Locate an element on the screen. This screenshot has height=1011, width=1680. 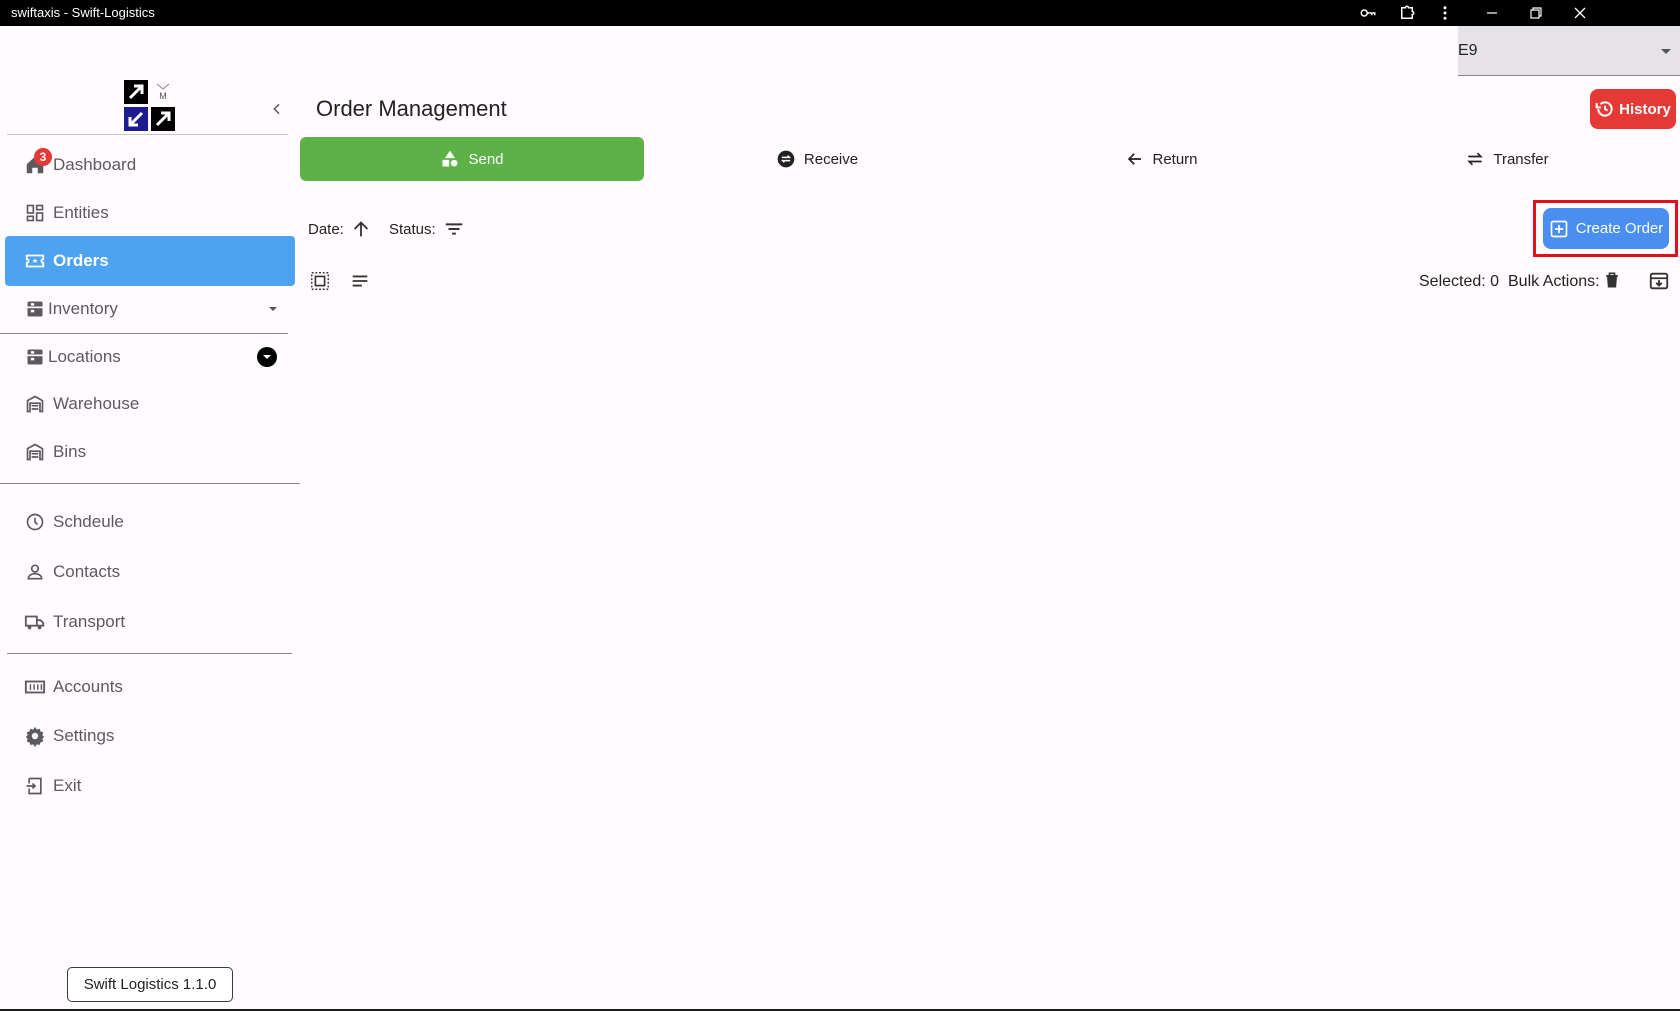
inventory-icon is located at coordinates (35, 309).